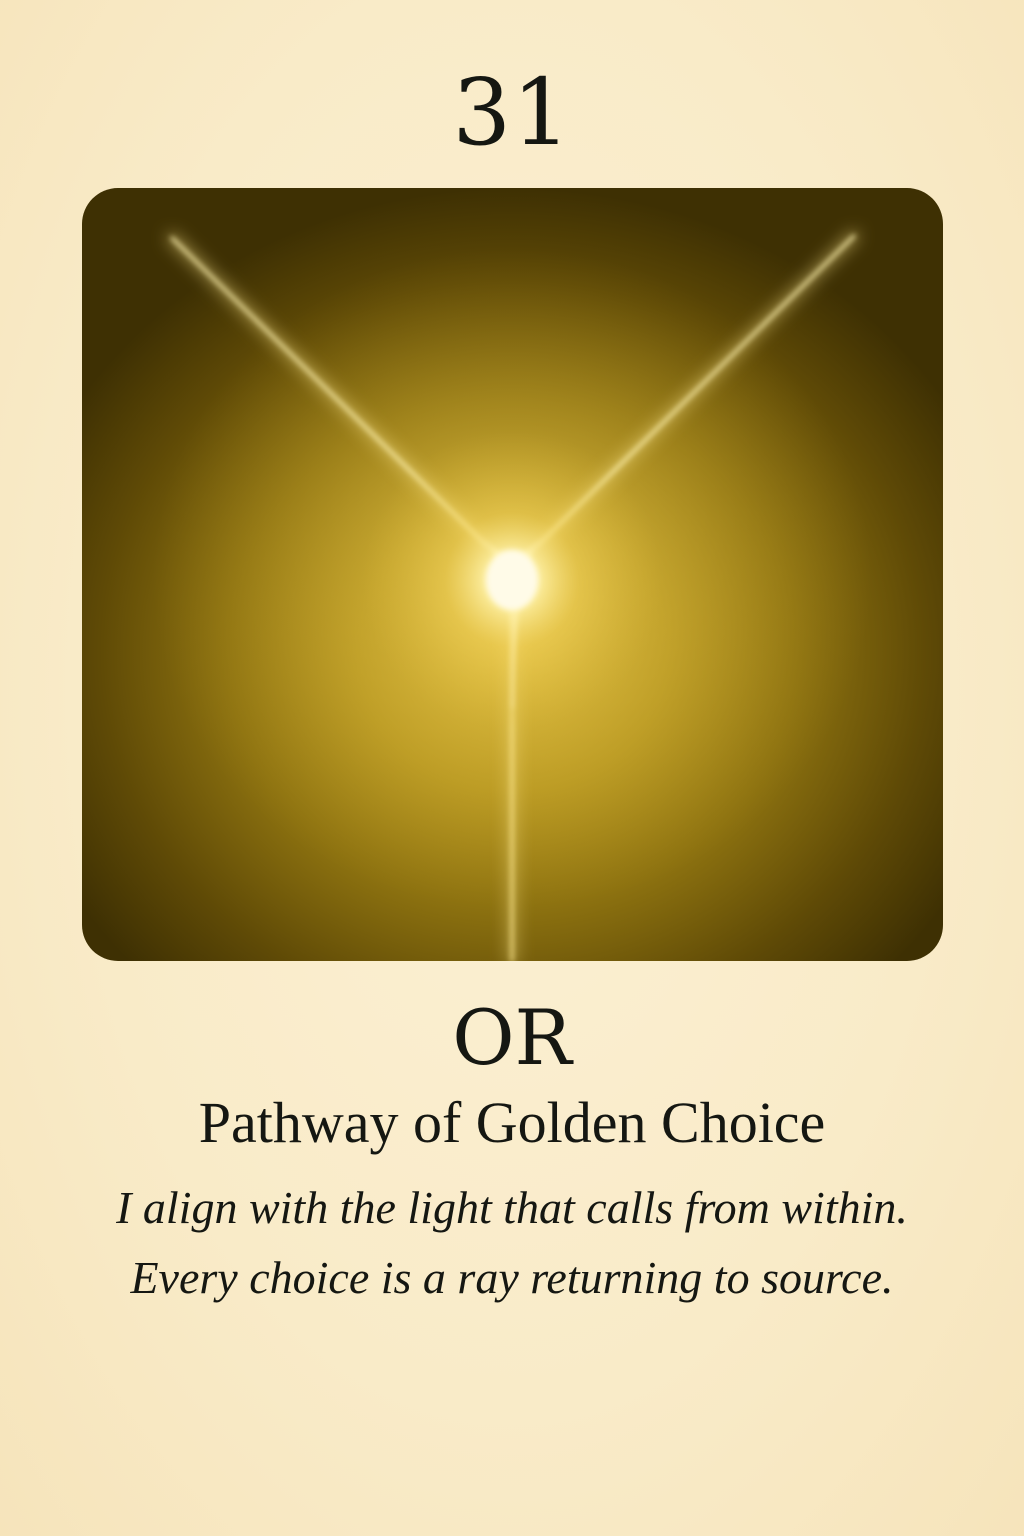 The image size is (1024, 1536). Describe the element at coordinates (512, 1037) in the screenshot. I see `card-name: OR` at that location.